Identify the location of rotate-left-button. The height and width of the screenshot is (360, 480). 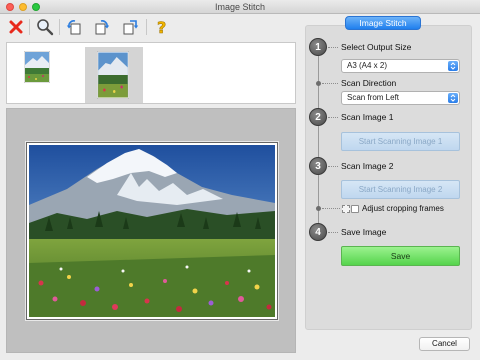
(74, 27).